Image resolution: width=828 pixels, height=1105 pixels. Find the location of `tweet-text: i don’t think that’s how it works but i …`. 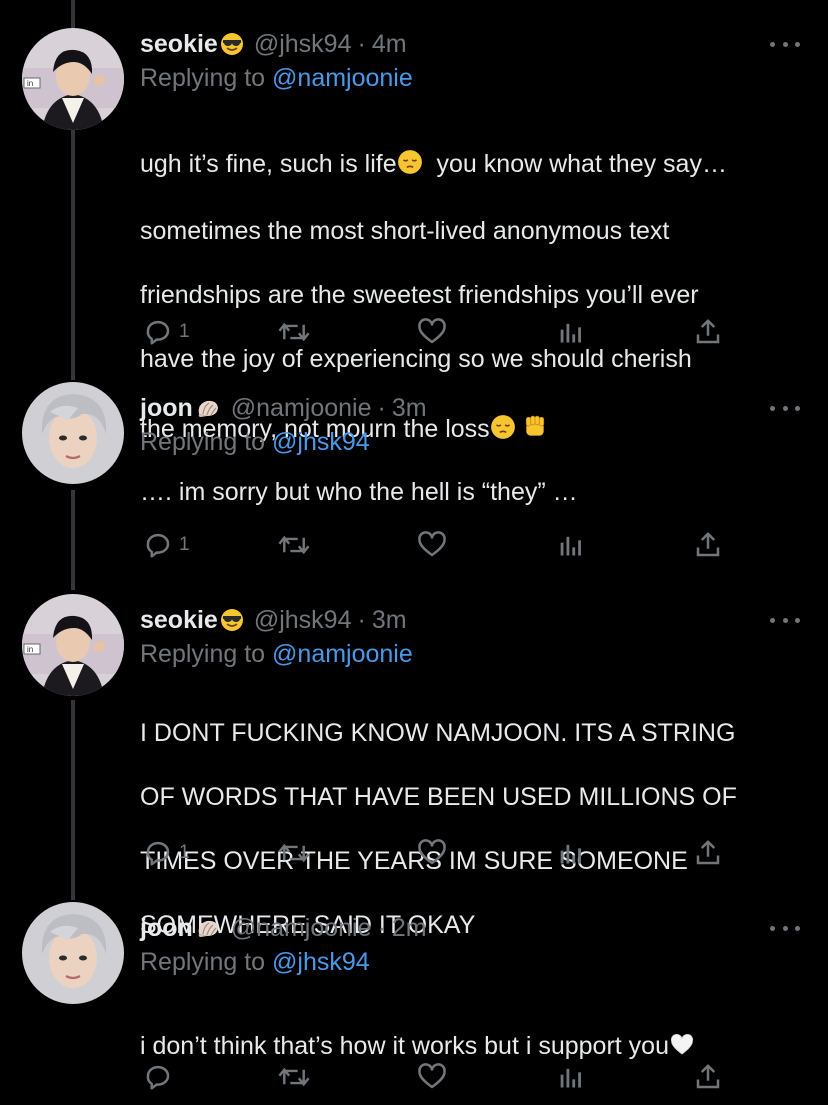

tweet-text: i don’t think that’s how it works but i … is located at coordinates (470, 1031).